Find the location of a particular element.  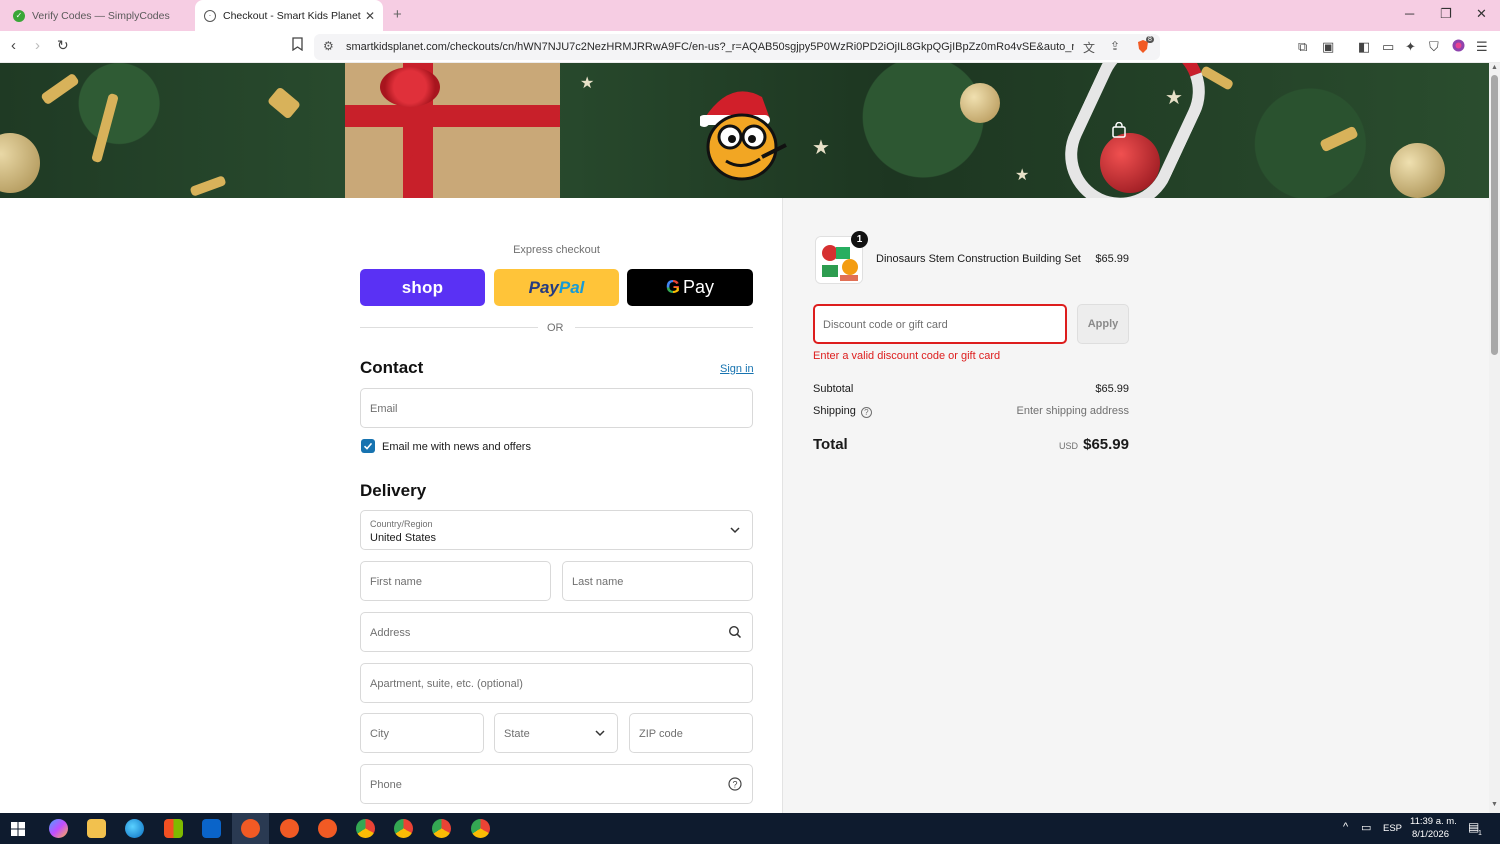

contact-heading: Contact is located at coordinates (392, 367).